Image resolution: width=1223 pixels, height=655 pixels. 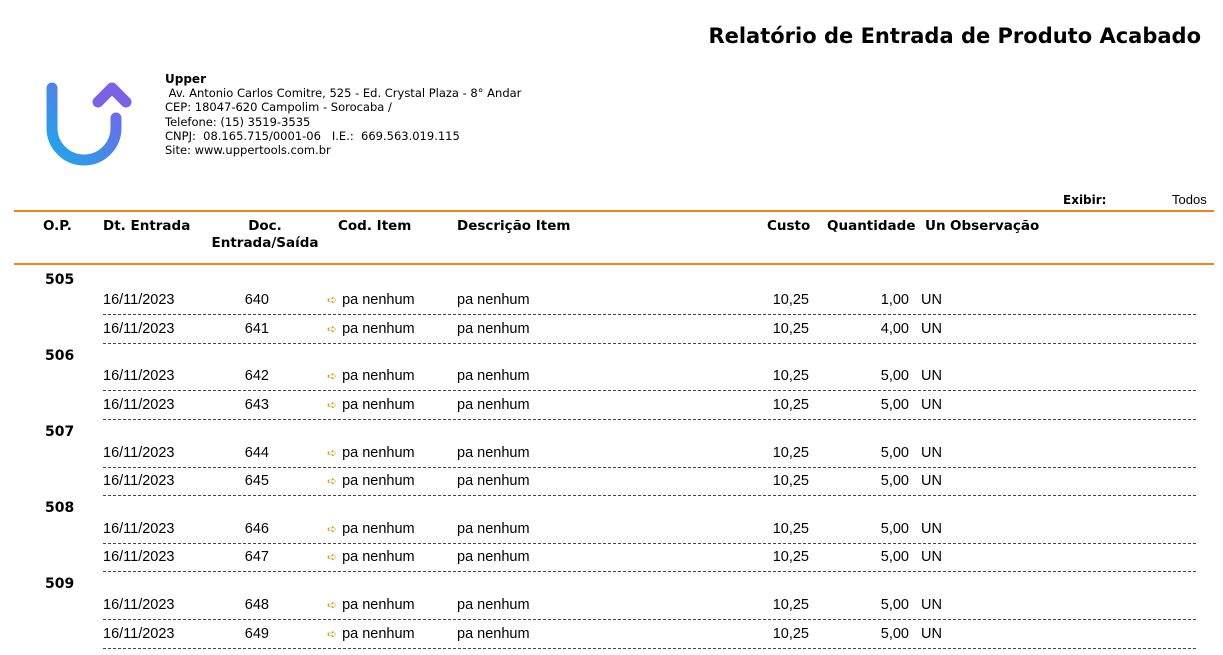 I want to click on col-header-doc: Doc. Entrada/Saída, so click(x=265, y=234).